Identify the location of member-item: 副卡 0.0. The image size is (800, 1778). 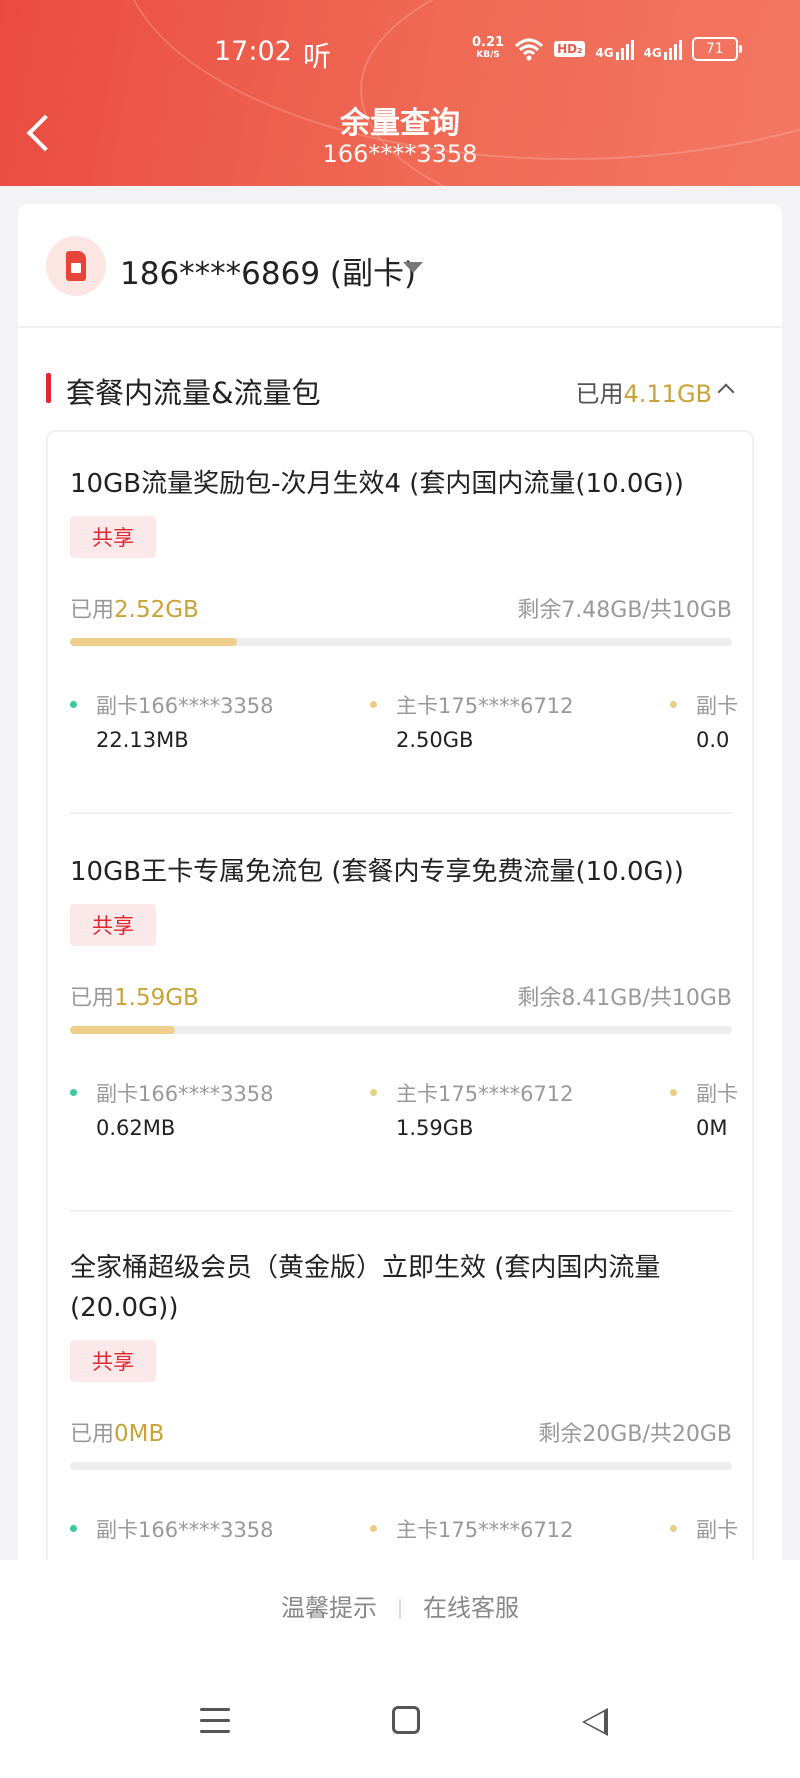
(704, 721).